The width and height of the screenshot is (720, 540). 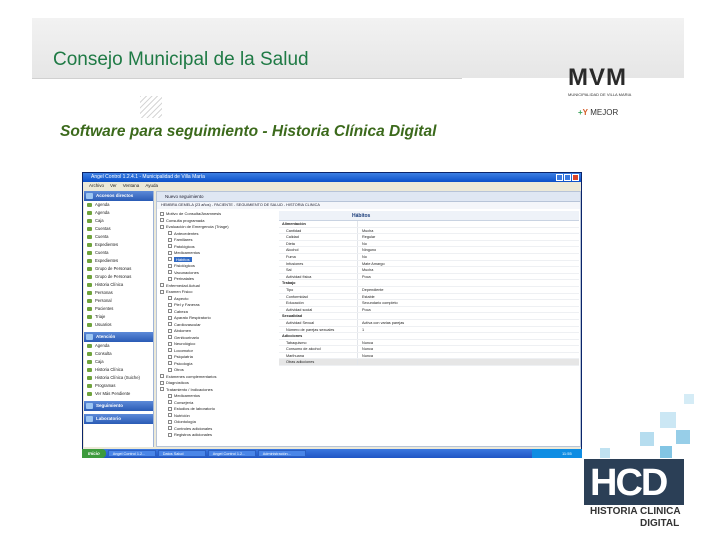 I want to click on detail-row: Sal Mucha, so click(x=429, y=270).